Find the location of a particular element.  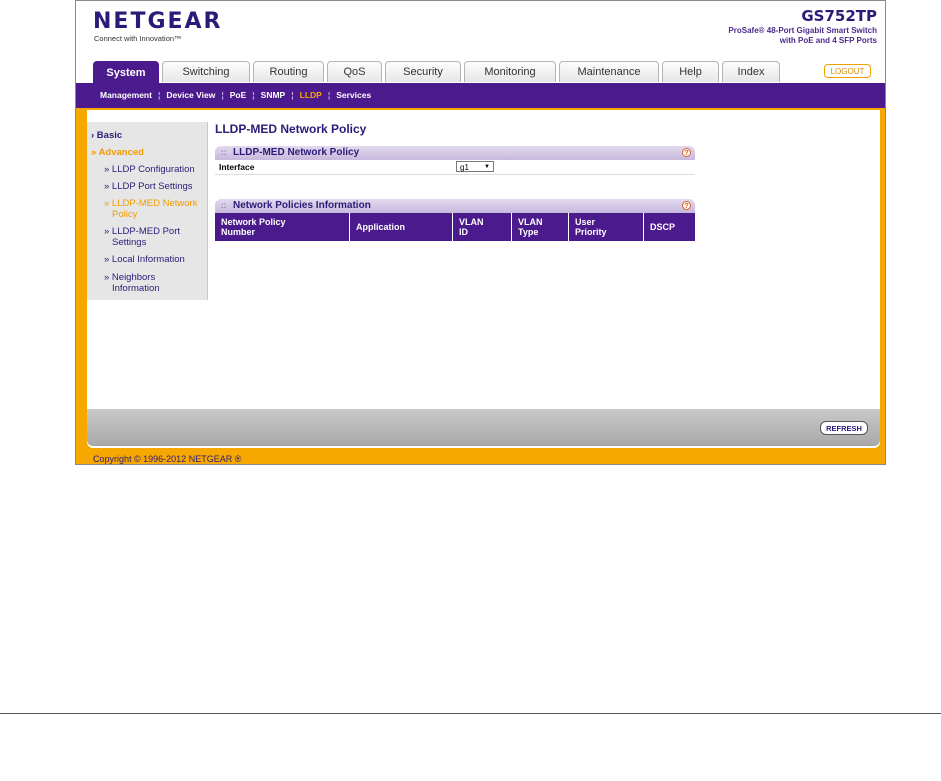

panel-header: :: Network Policies Information ? is located at coordinates (455, 206).